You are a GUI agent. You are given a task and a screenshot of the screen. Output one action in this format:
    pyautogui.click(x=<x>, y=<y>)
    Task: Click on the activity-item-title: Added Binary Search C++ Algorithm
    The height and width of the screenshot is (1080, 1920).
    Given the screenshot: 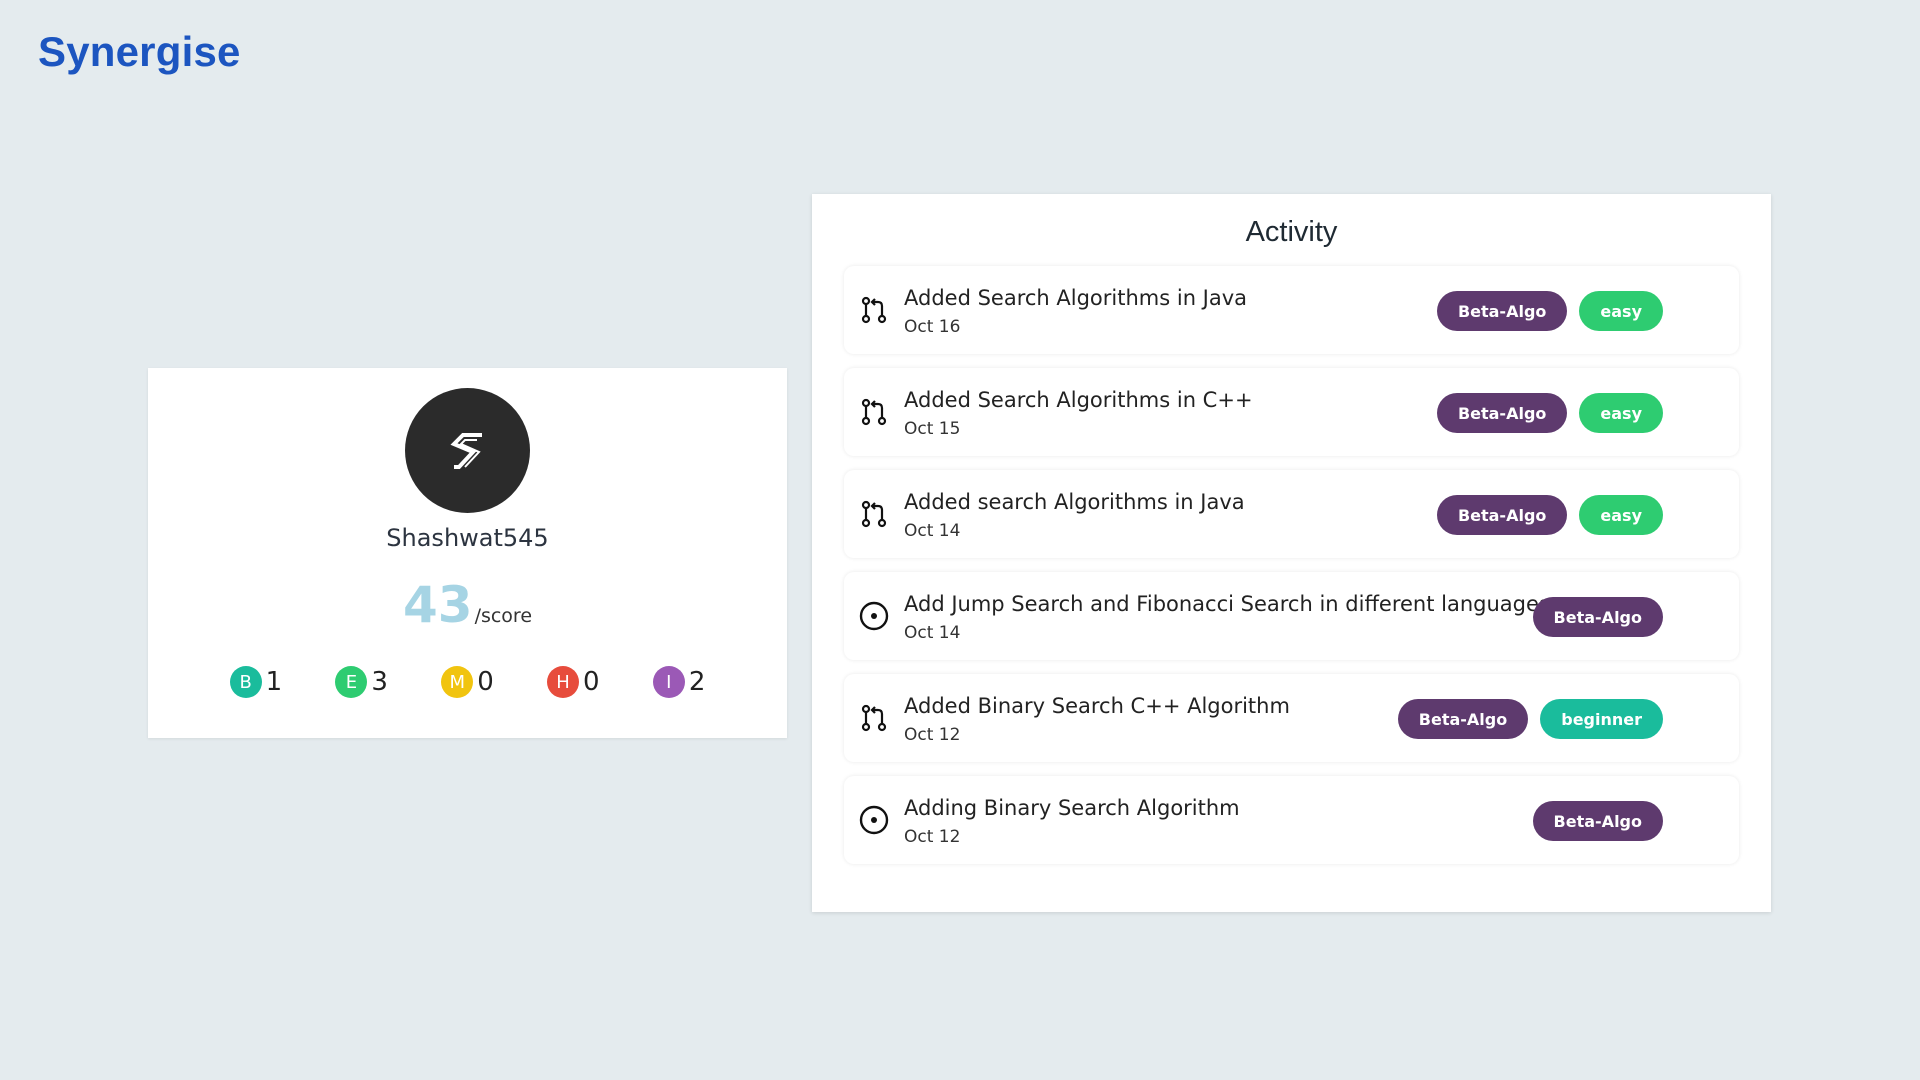 What is the action you would take?
    pyautogui.click(x=1097, y=706)
    